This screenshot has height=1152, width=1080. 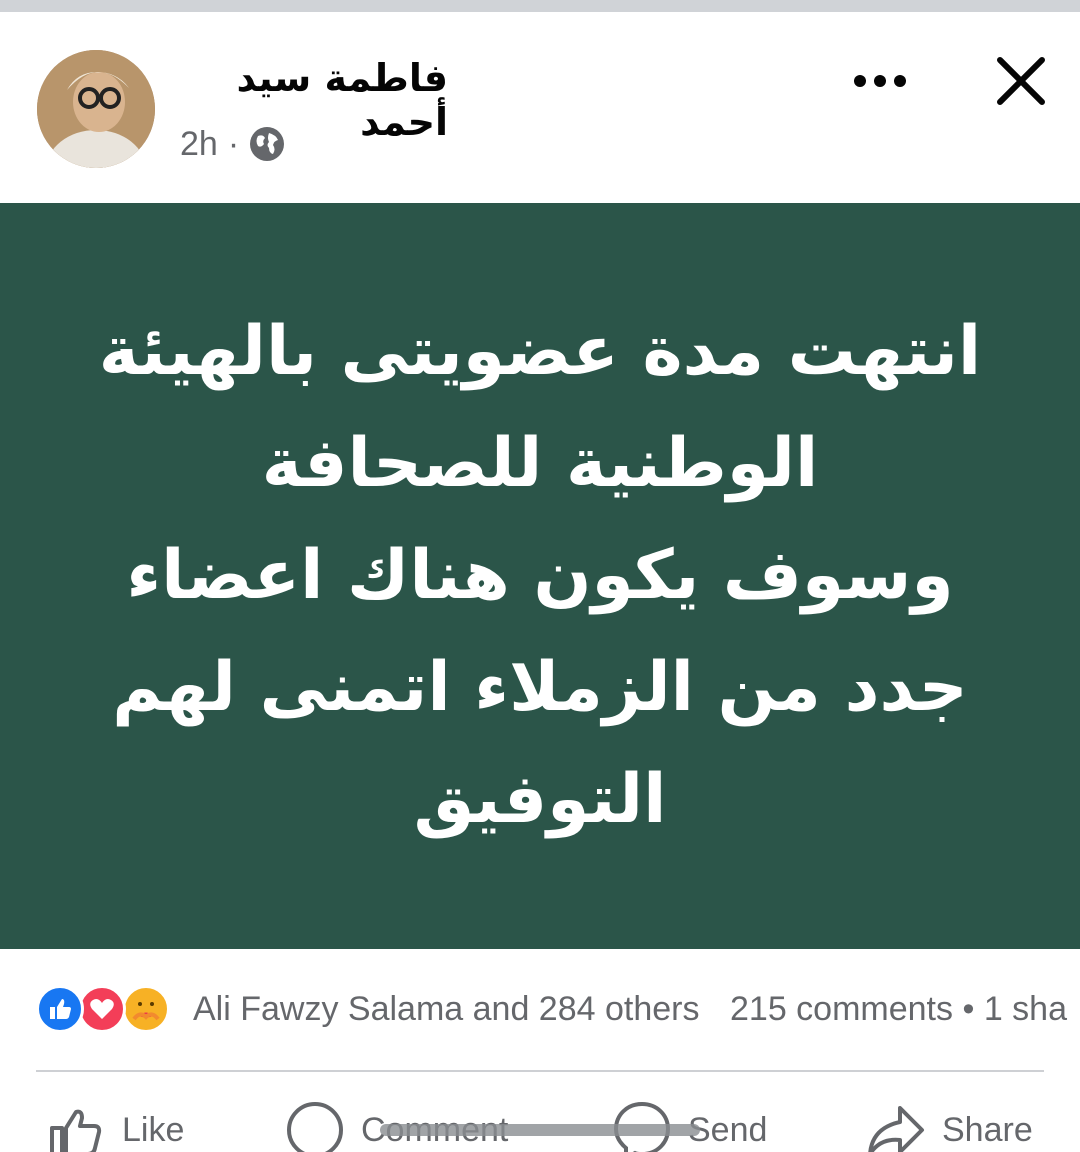 What do you see at coordinates (315, 1127) in the screenshot?
I see `comment-icon` at bounding box center [315, 1127].